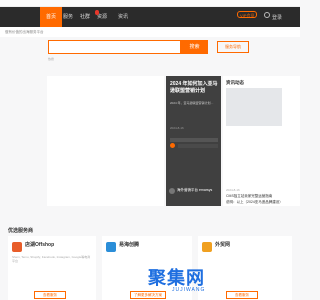 The image size is (320, 300). I want to click on main-nav: 首页 服务 社群 资源 资讯 VIP会员 登录, so click(150, 17).